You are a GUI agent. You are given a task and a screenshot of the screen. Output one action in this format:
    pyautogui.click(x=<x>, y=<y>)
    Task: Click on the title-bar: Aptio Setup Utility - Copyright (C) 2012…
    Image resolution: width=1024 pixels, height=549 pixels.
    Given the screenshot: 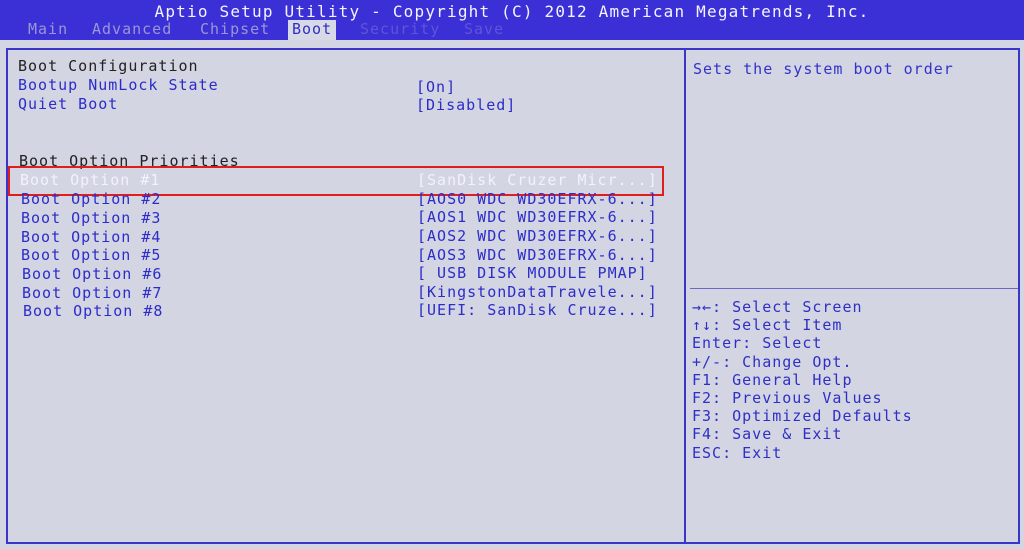 What is the action you would take?
    pyautogui.click(x=512, y=38)
    